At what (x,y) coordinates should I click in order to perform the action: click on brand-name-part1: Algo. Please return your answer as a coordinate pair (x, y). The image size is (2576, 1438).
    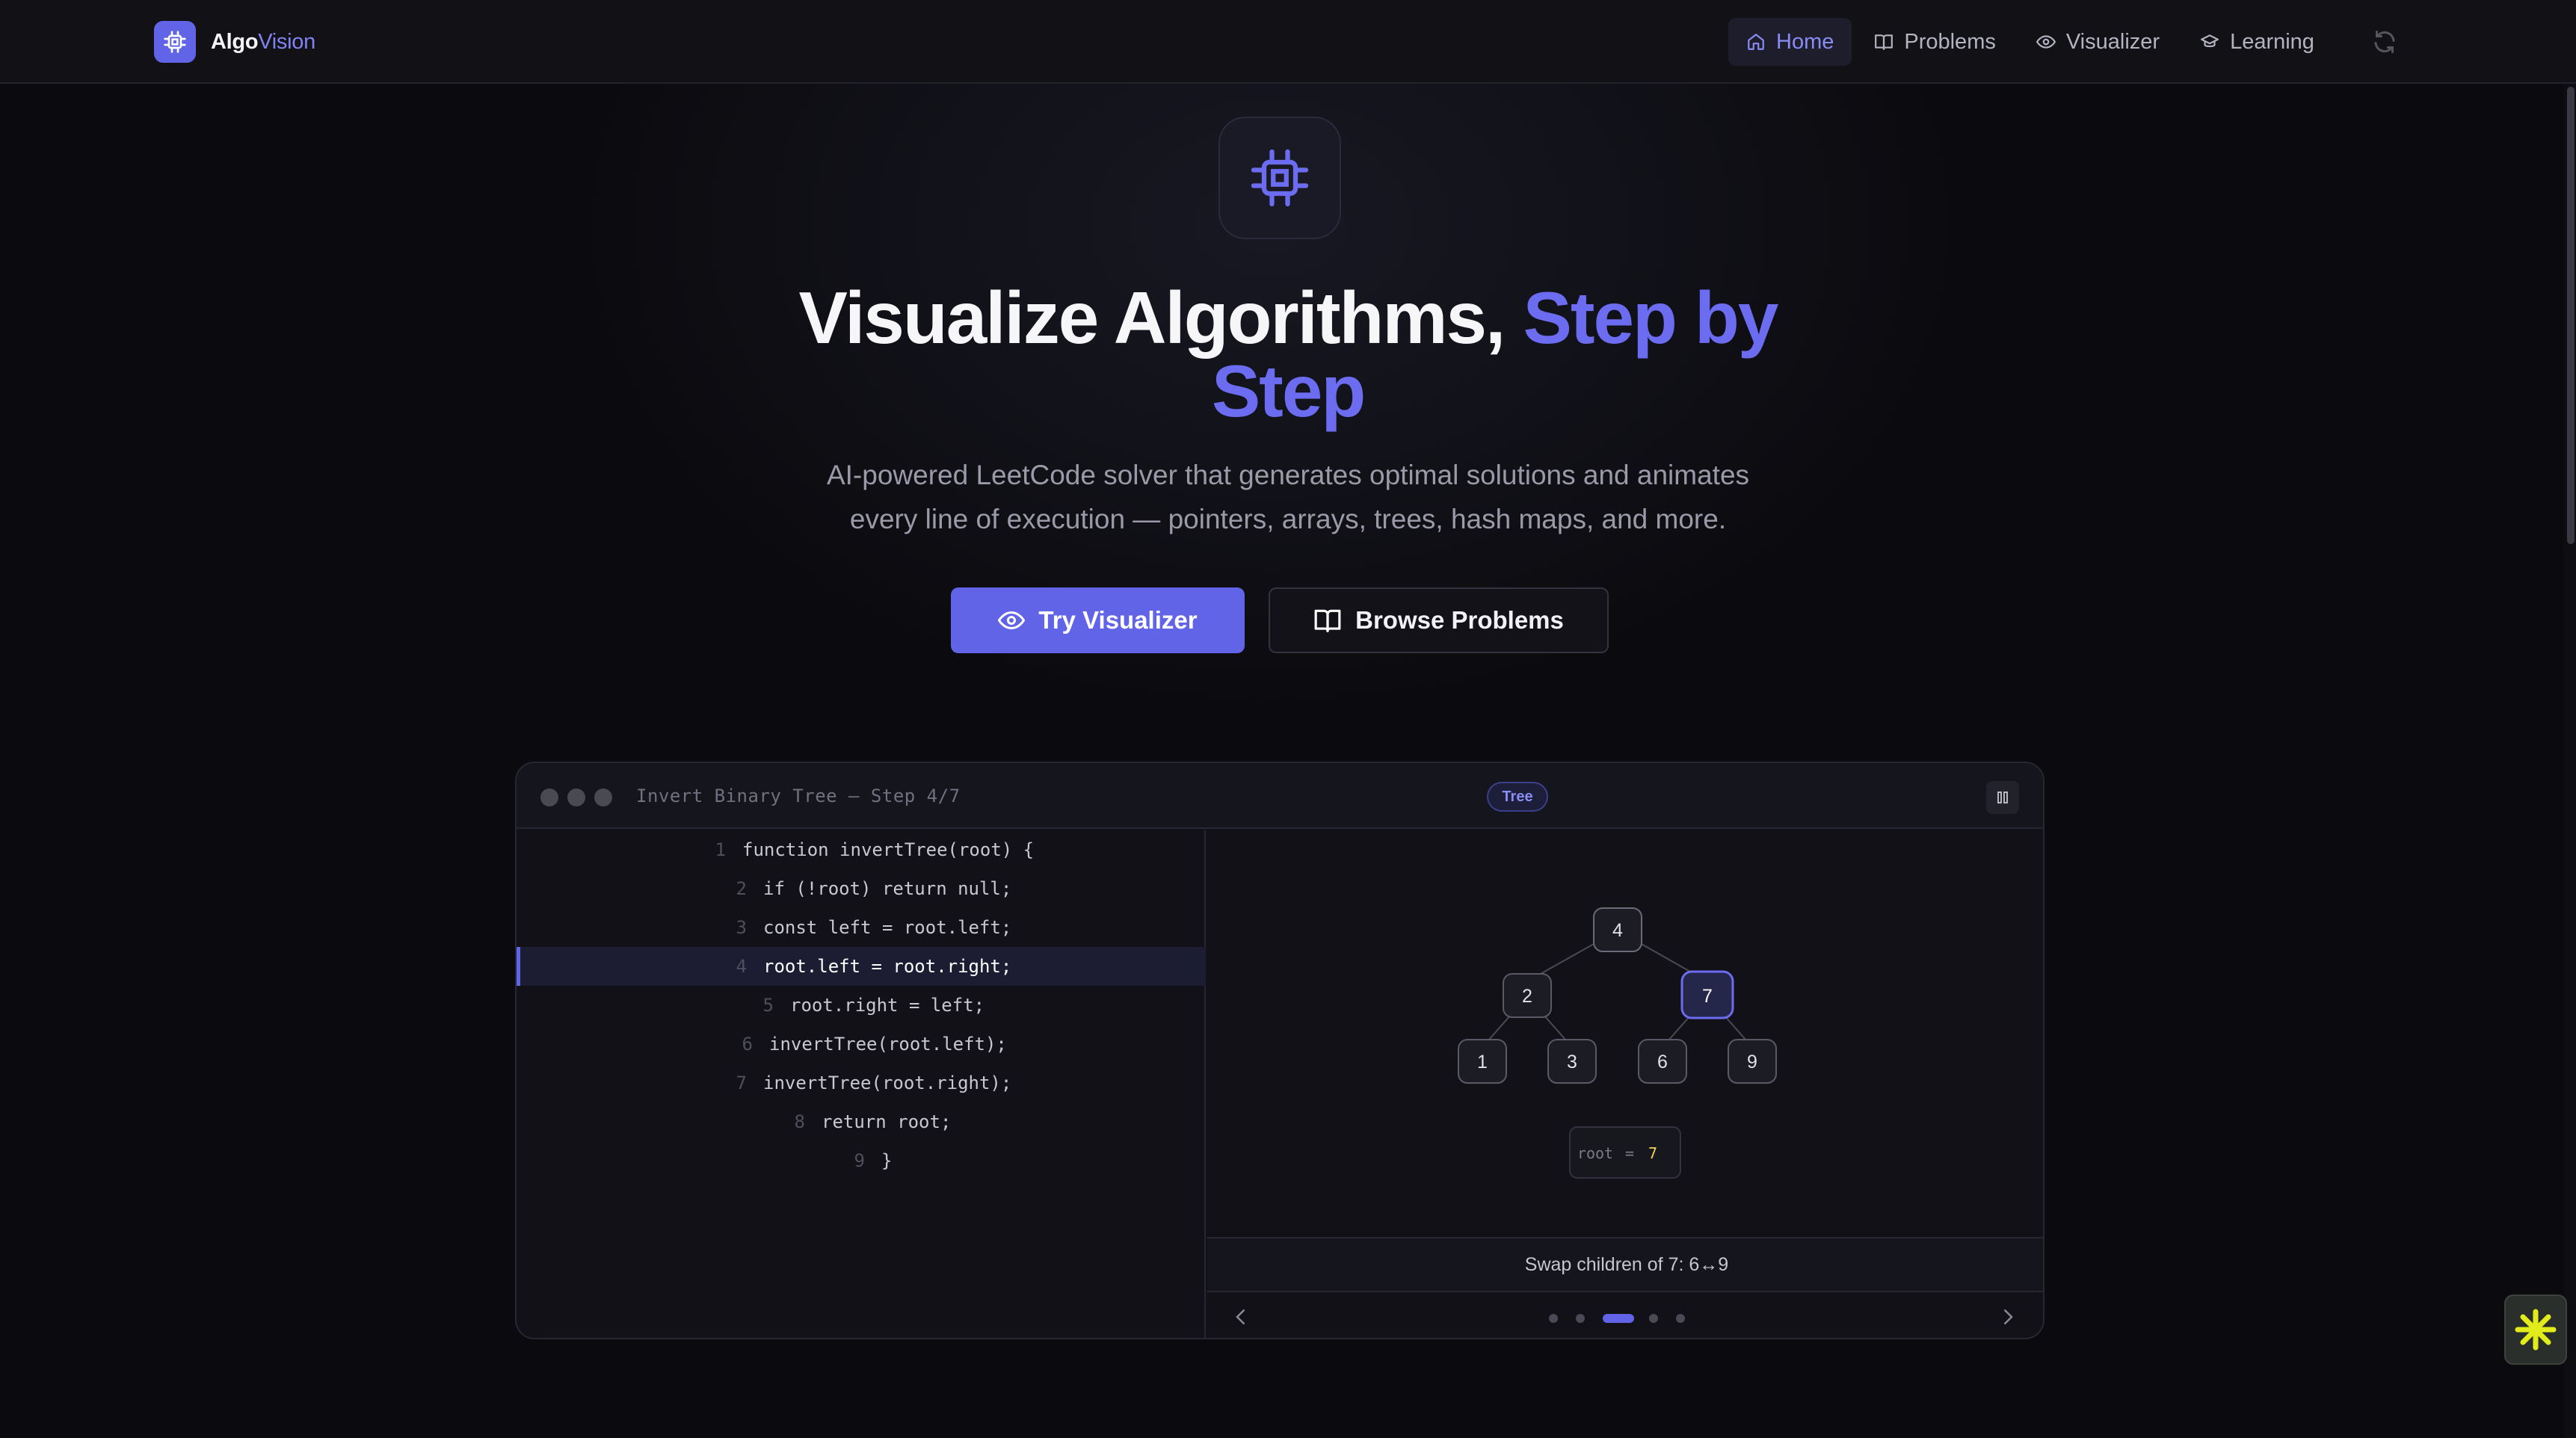
    Looking at the image, I should click on (235, 41).